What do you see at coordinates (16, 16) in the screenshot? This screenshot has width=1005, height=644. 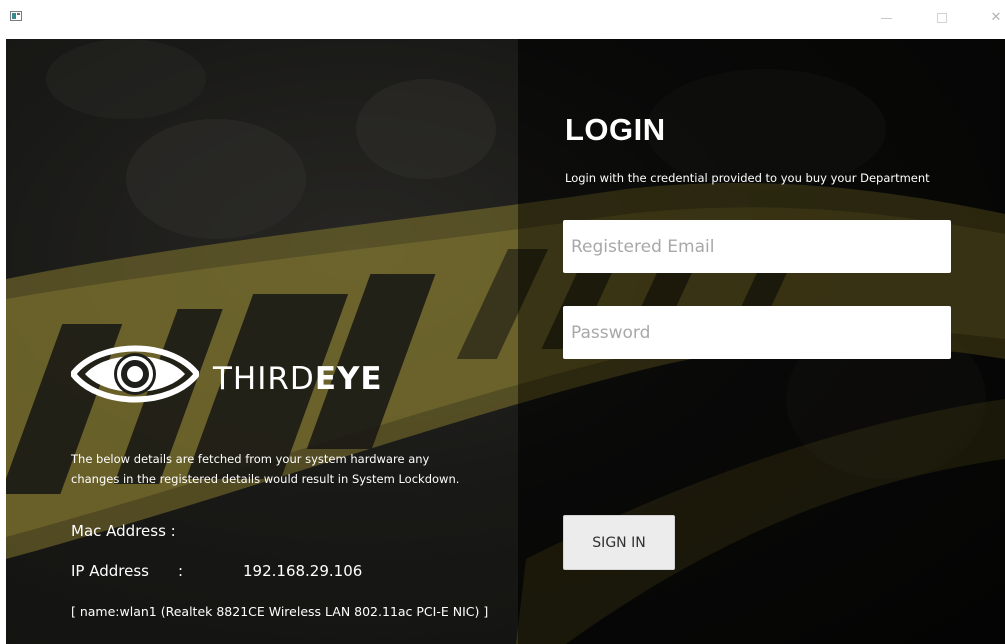 I see `app-window-icon` at bounding box center [16, 16].